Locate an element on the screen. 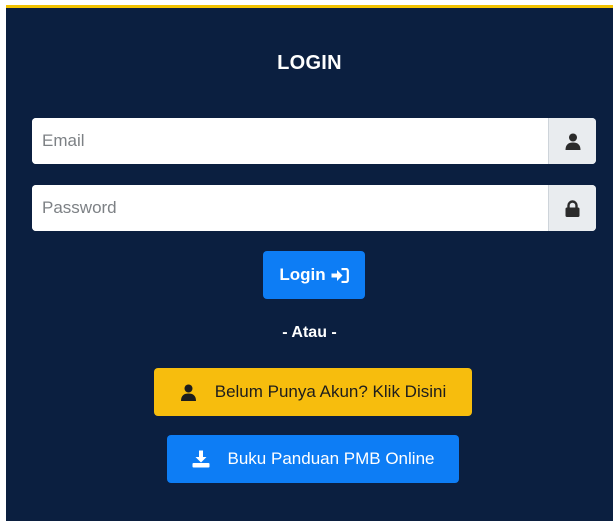 This screenshot has width=613, height=521. divider-text: - Atau - is located at coordinates (309, 332).